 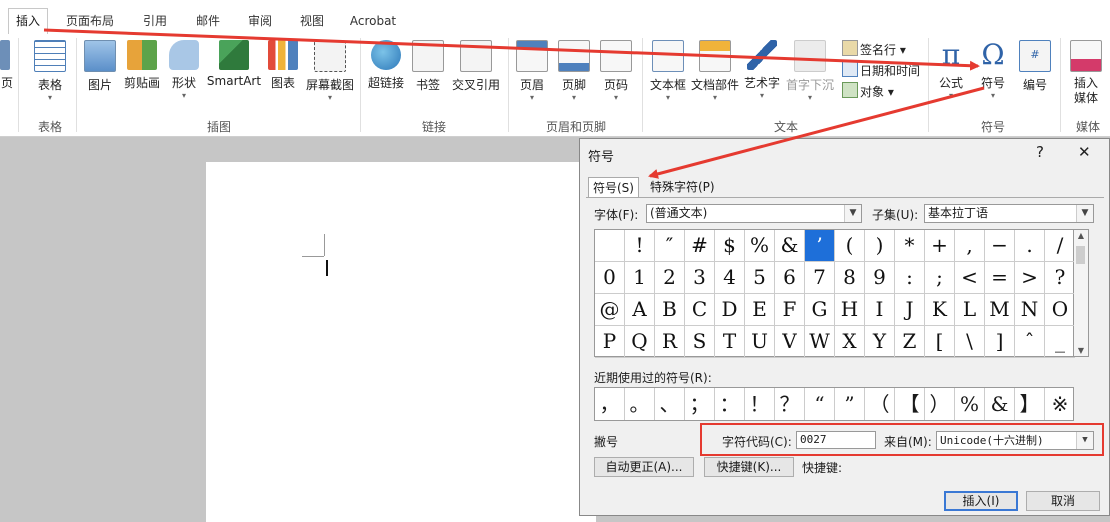 I want to click on symbol-cell: %, so click(x=760, y=246).